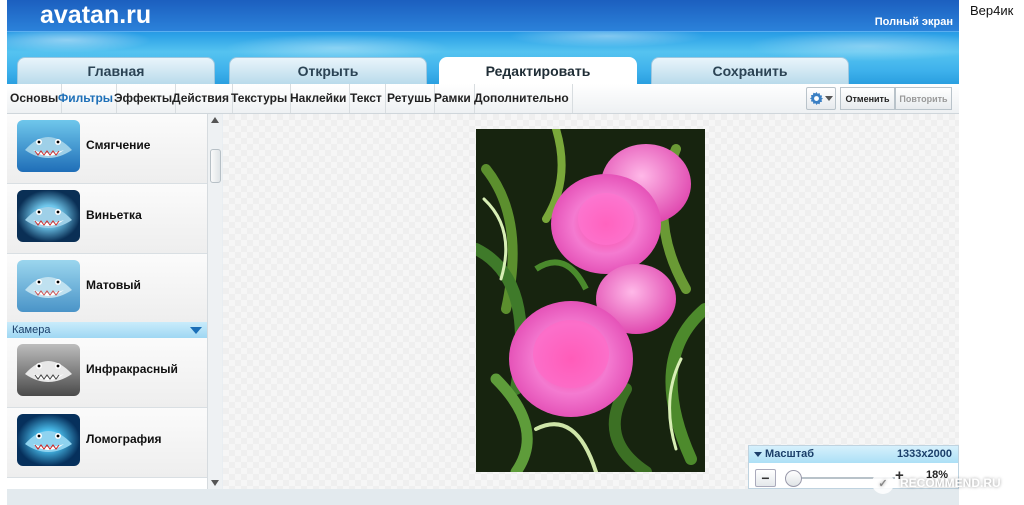 The width and height of the screenshot is (1024, 505). Describe the element at coordinates (113, 285) in the screenshot. I see `filter-label: Матовый` at that location.